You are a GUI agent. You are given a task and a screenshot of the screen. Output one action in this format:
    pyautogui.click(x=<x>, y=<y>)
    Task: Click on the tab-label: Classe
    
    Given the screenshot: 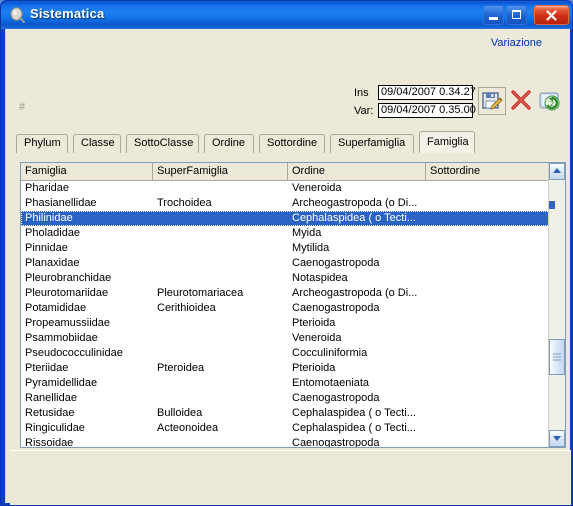 What is the action you would take?
    pyautogui.click(x=98, y=143)
    